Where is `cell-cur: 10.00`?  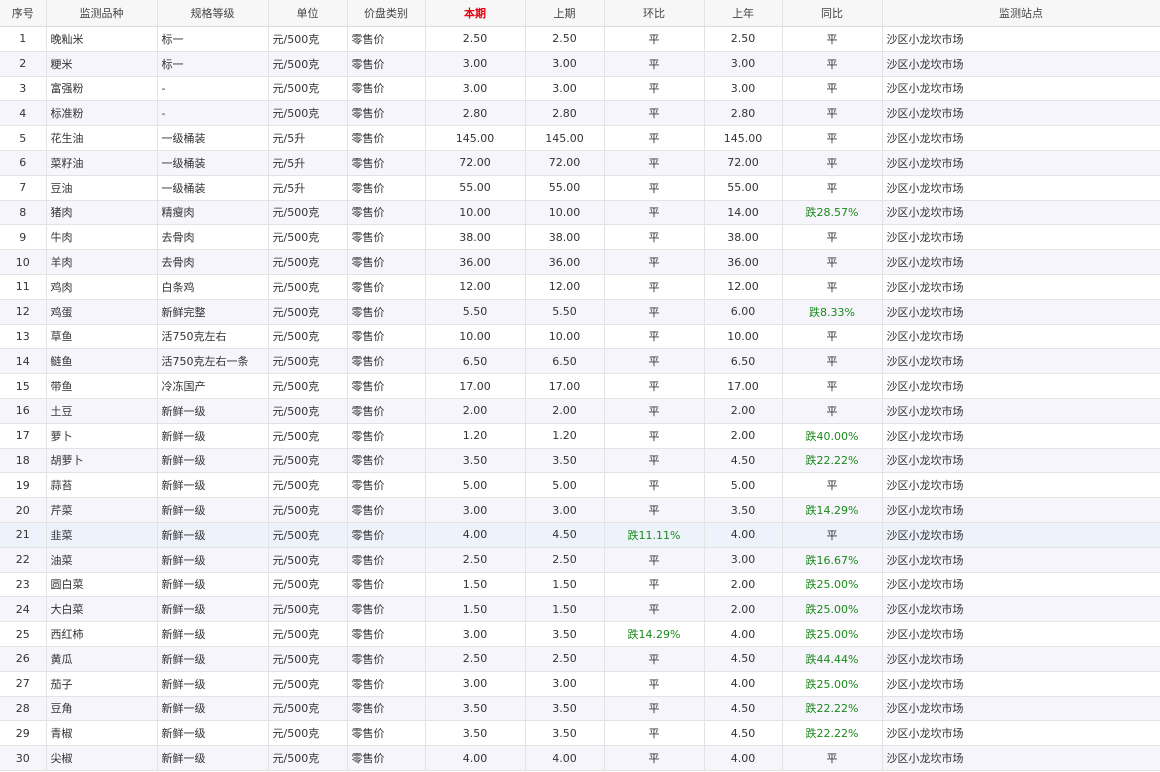 cell-cur: 10.00 is located at coordinates (475, 213).